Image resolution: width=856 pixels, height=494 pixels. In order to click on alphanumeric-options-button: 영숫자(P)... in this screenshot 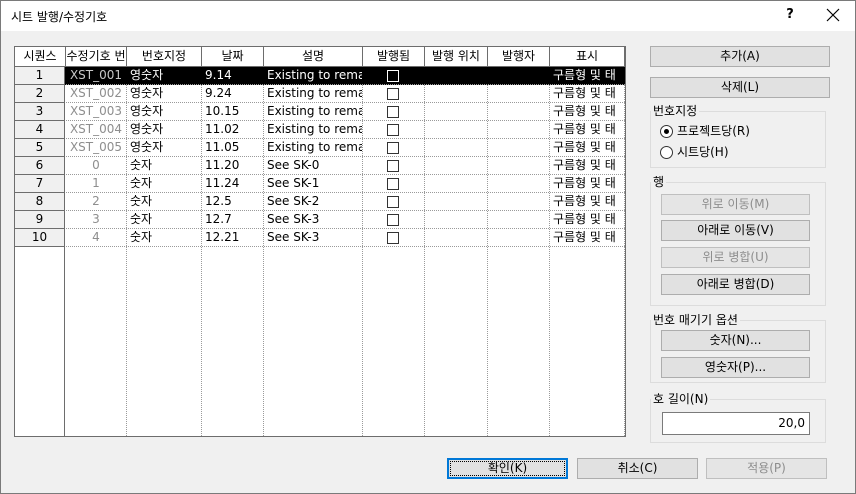, I will do `click(735, 367)`.